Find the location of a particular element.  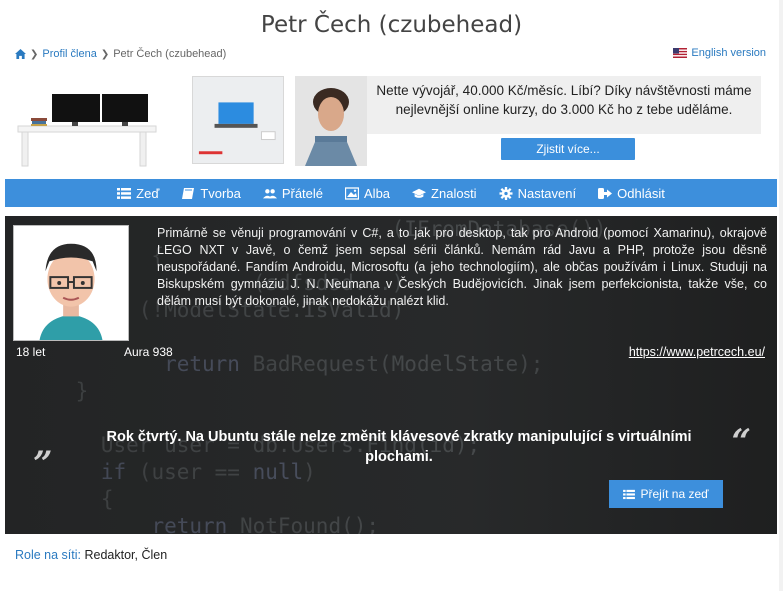

roles-line: Role na síti: Redaktor, Člen is located at coordinates (91, 555).